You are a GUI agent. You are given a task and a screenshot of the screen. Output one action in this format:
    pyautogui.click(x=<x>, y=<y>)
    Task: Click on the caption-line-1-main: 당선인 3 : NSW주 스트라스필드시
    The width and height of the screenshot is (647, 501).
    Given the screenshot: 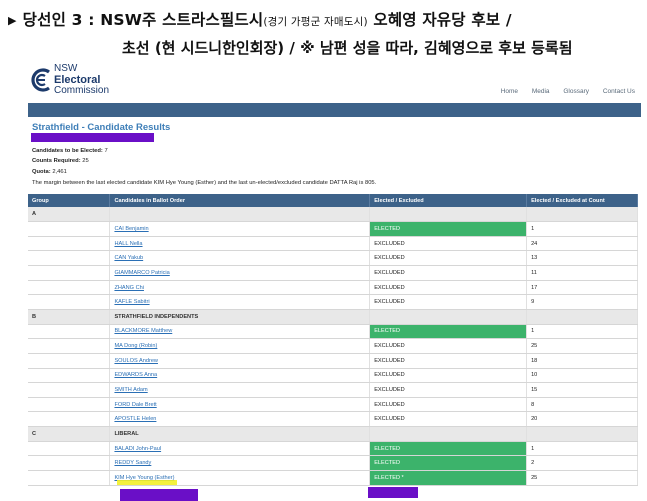 What is the action you would take?
    pyautogui.click(x=143, y=20)
    